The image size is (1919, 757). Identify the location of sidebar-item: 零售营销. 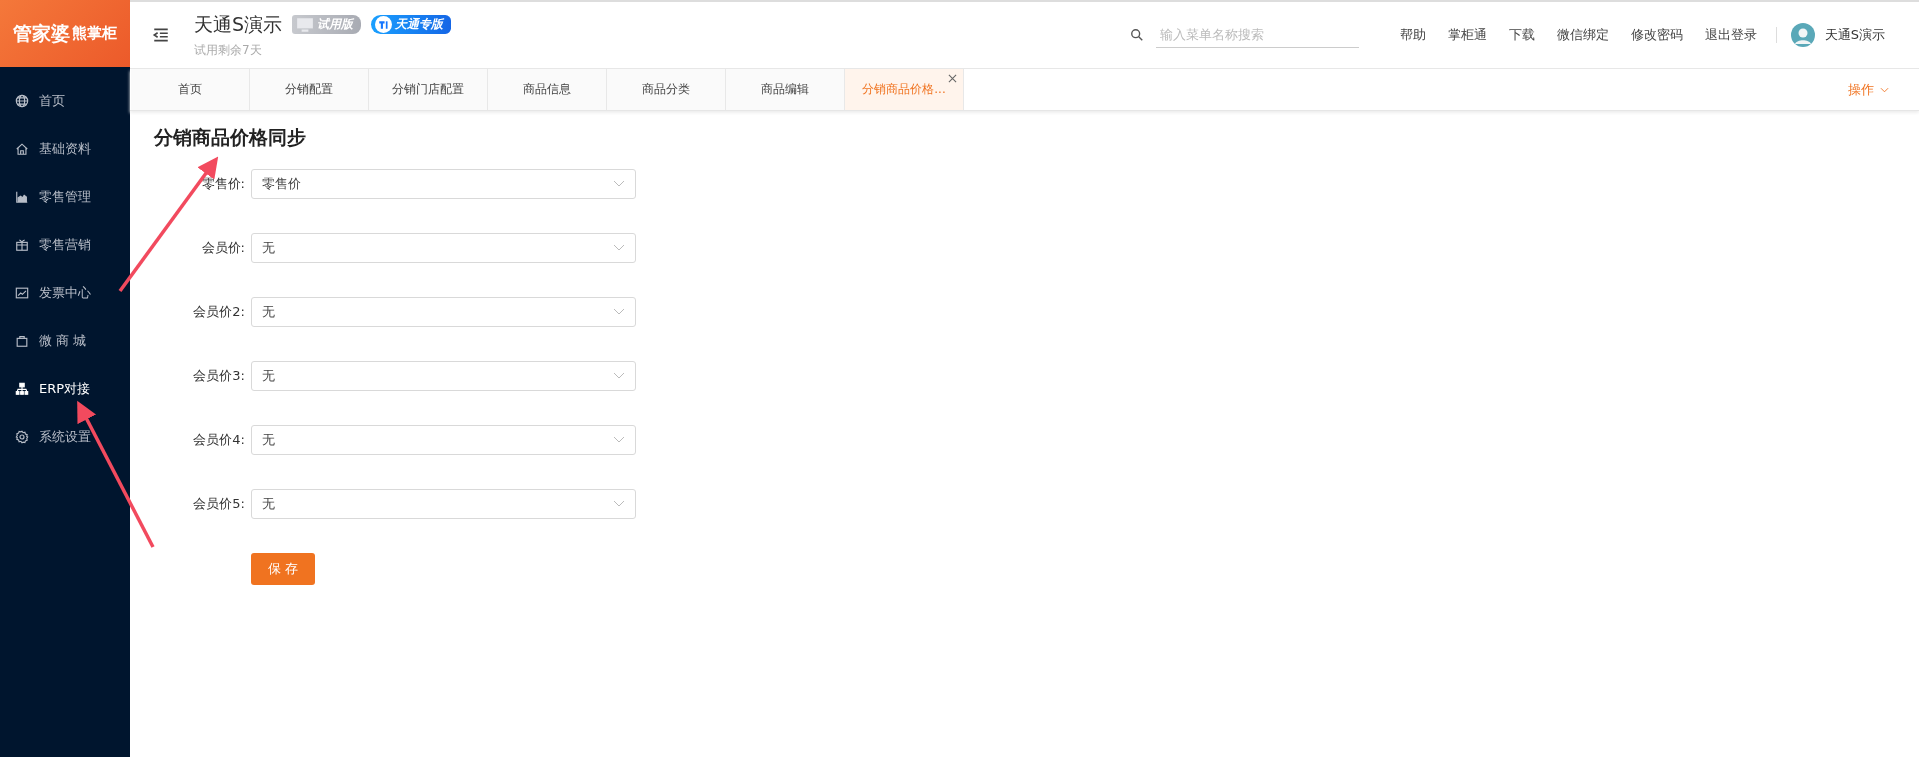
(65, 245).